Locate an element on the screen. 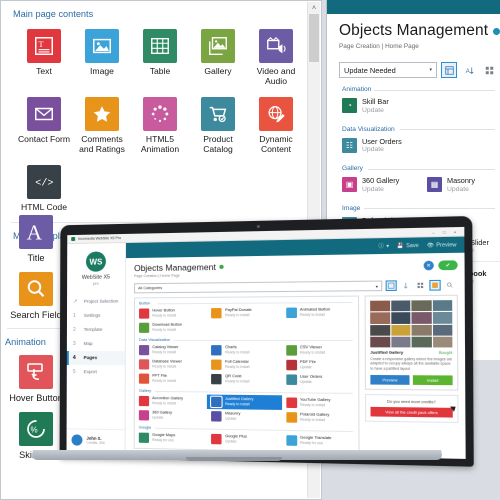 The height and width of the screenshot is (500, 500). laptop-base is located at coordinates (233, 460).